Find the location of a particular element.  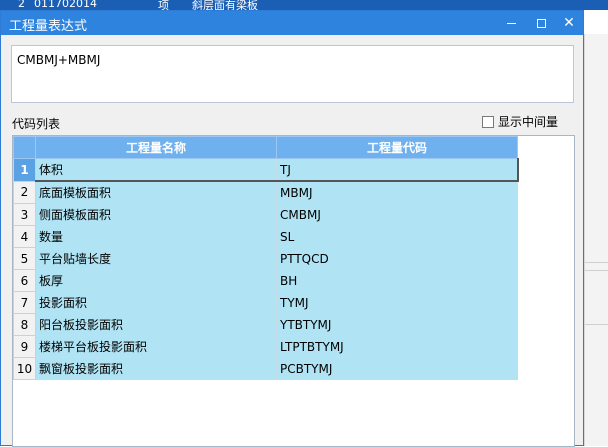

code-list-label: 代码列表 is located at coordinates (36, 124).